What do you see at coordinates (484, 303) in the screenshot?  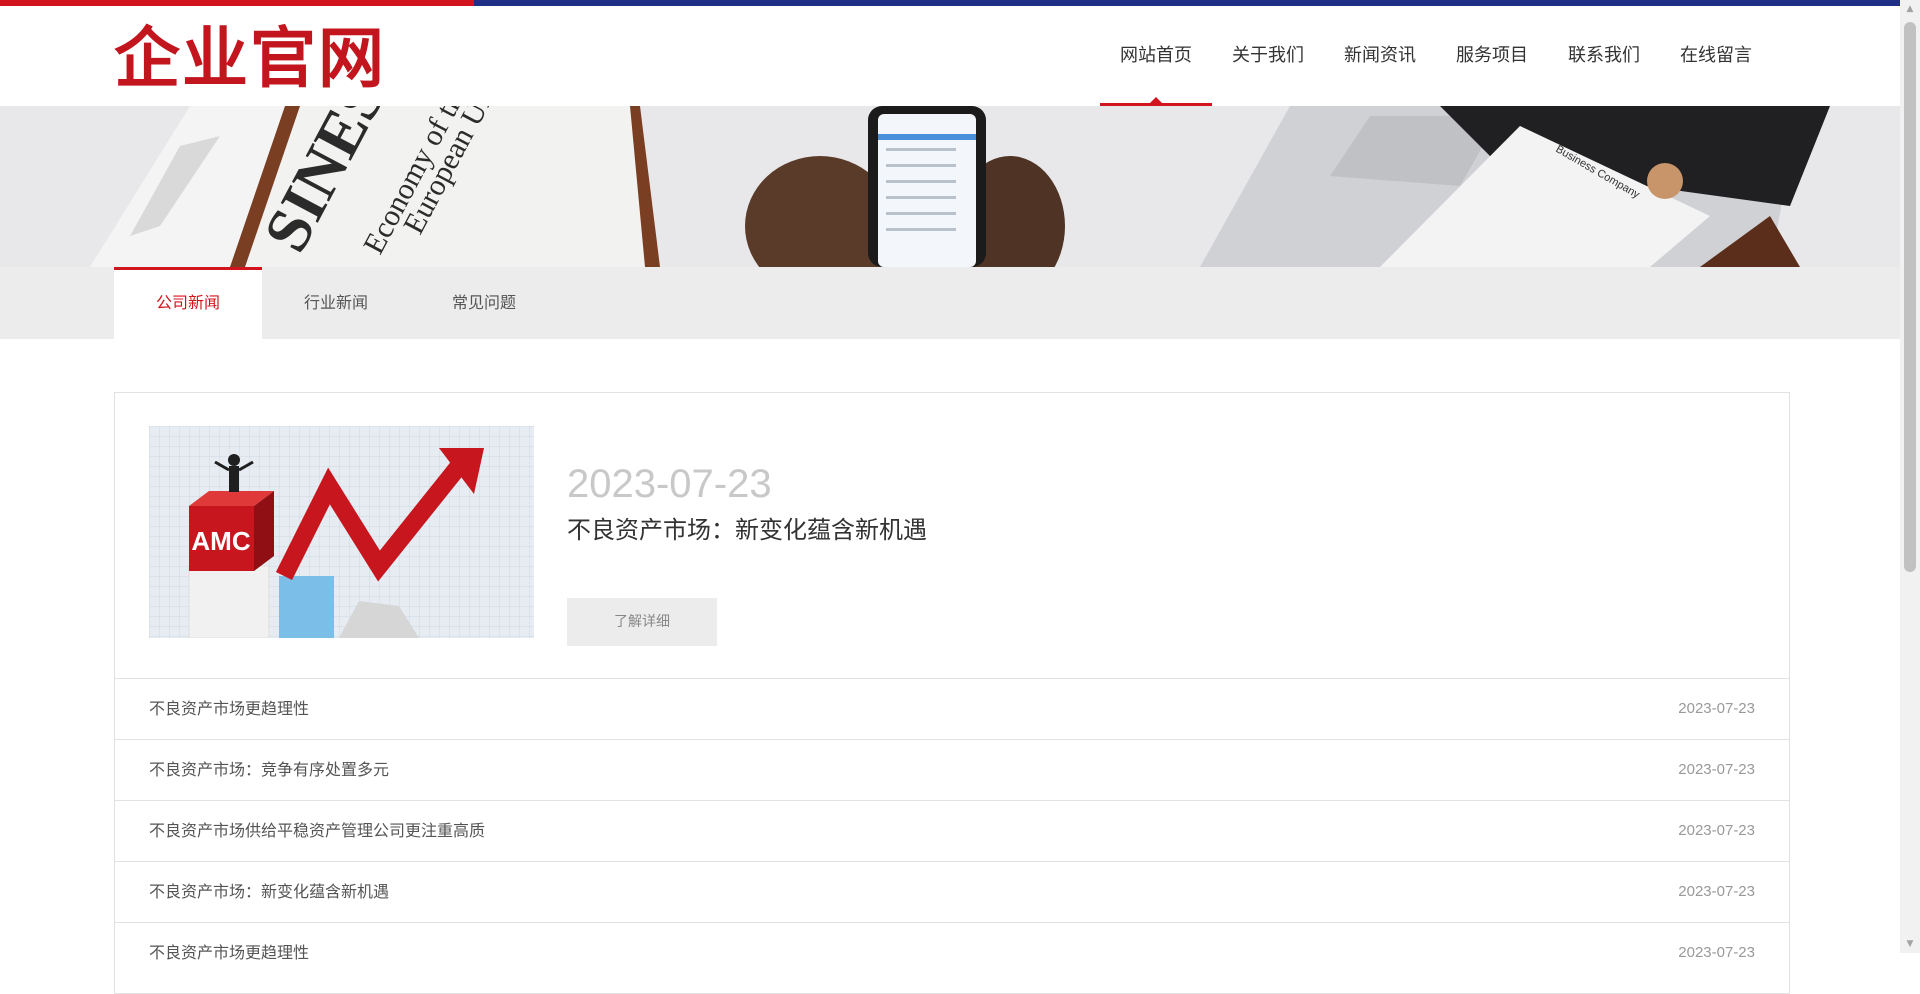 I see `tab-faq: 常见问题` at bounding box center [484, 303].